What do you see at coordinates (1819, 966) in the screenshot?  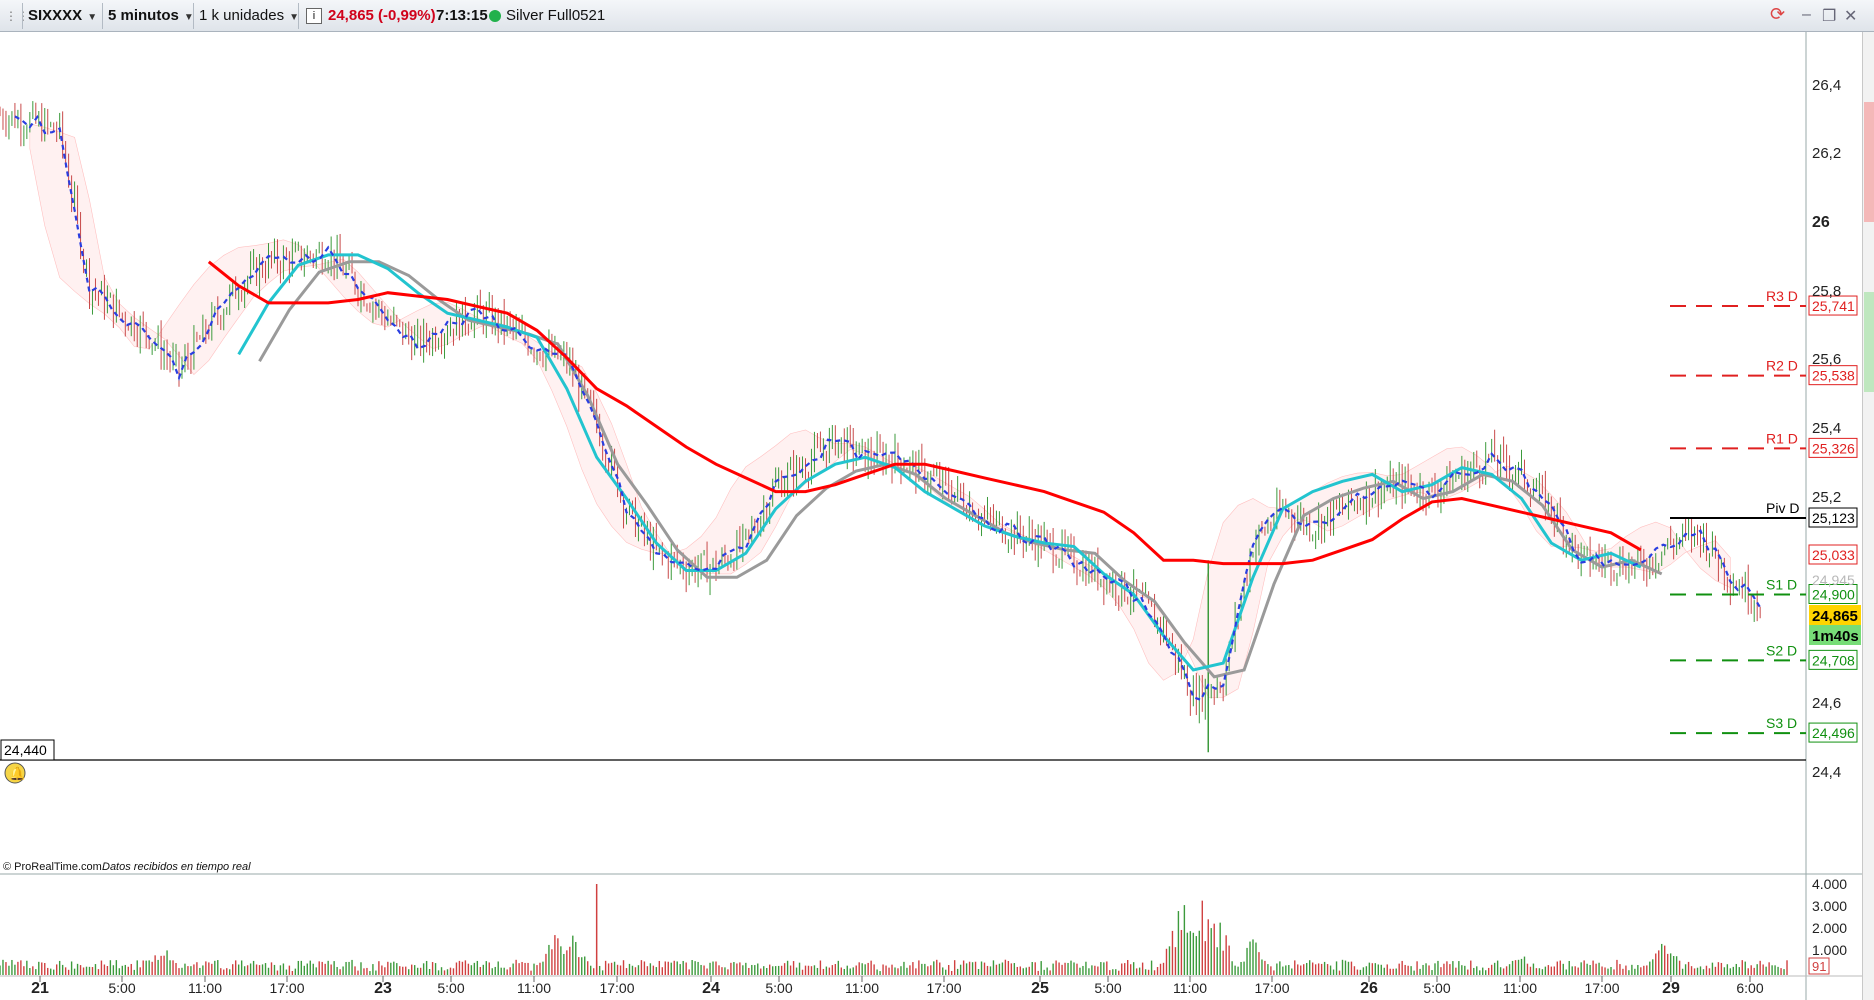 I see `volume-current: 91` at bounding box center [1819, 966].